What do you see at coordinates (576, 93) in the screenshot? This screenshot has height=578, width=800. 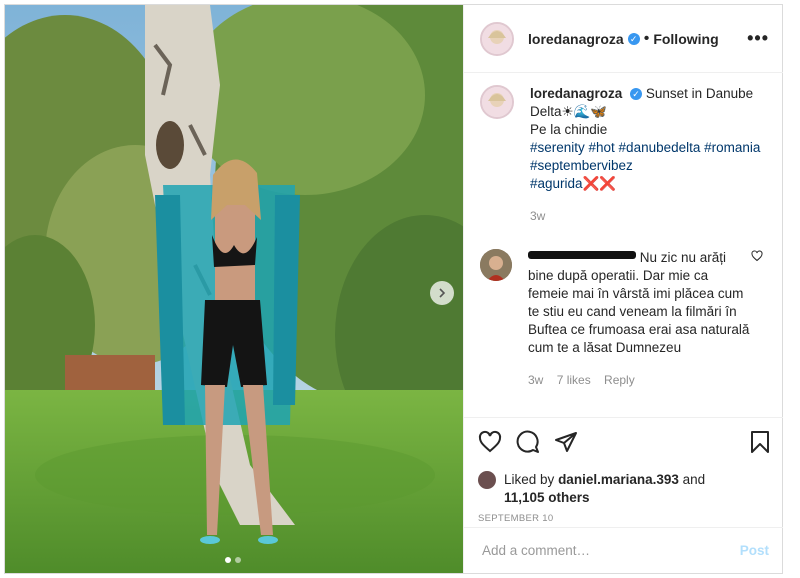 I see `caption-username: loredanagroza` at bounding box center [576, 93].